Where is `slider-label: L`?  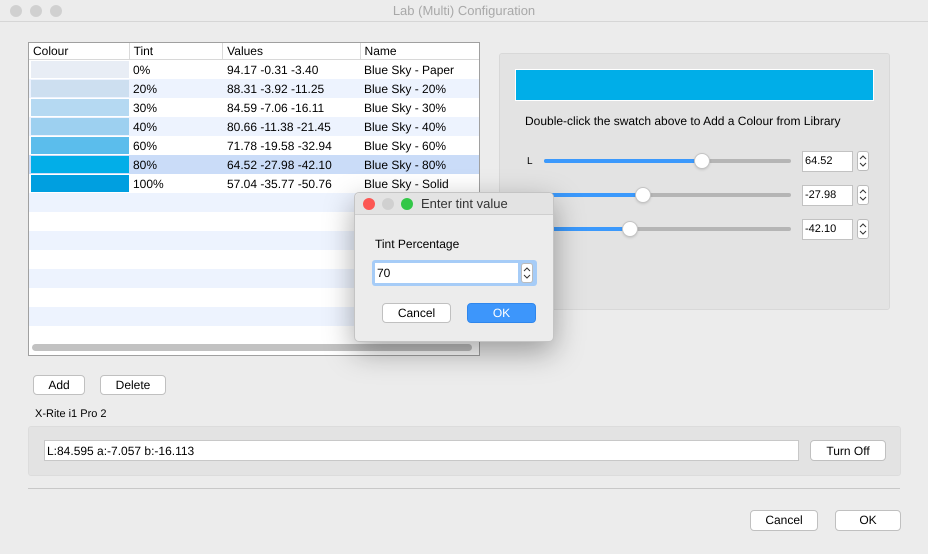 slider-label: L is located at coordinates (530, 161).